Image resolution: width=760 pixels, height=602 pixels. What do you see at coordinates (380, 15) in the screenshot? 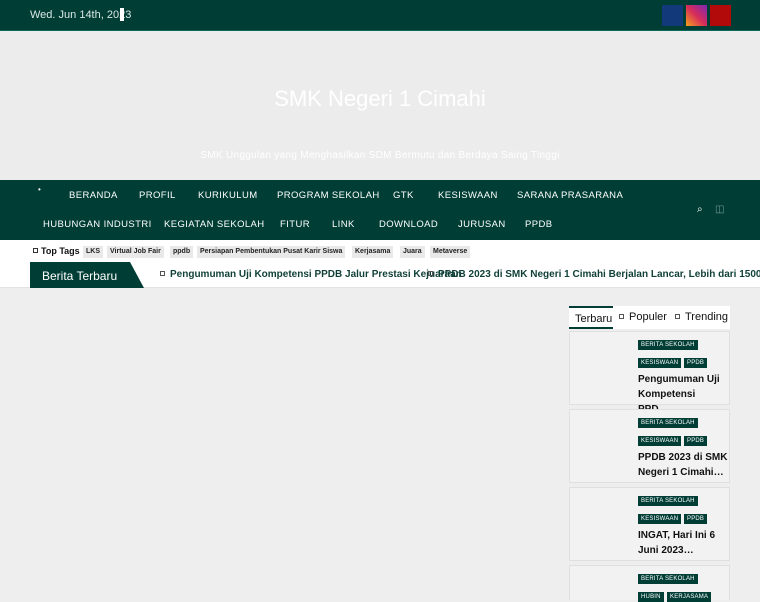
I see `top-bar: Wed. Jun 14th, 2023` at bounding box center [380, 15].